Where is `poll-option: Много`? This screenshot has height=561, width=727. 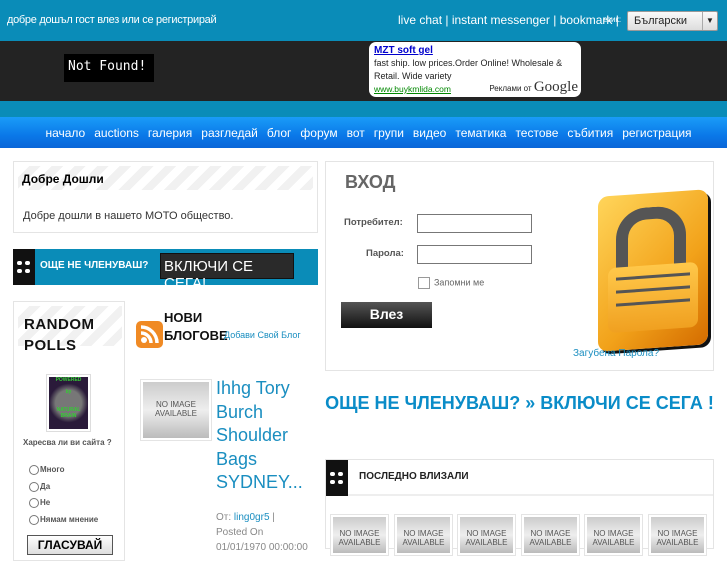
poll-option: Много is located at coordinates (47, 470).